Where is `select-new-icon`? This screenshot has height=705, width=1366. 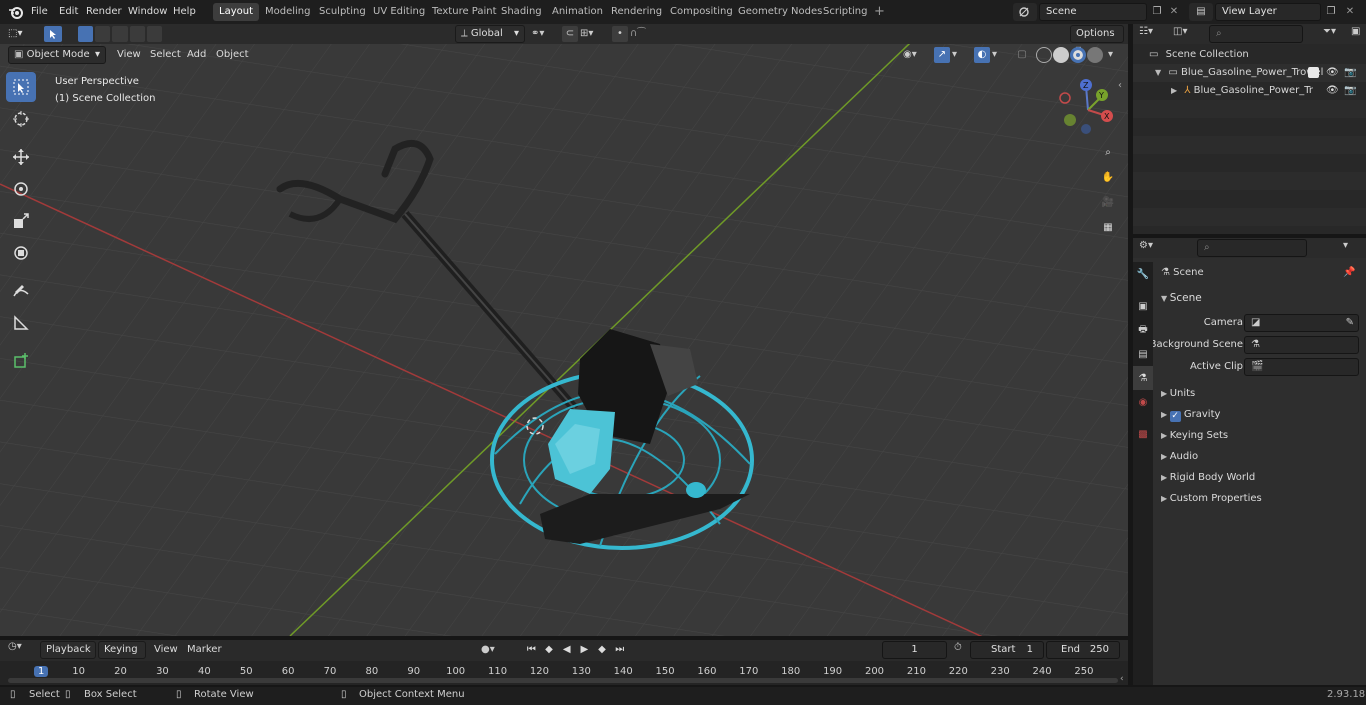
select-new-icon is located at coordinates (86, 34).